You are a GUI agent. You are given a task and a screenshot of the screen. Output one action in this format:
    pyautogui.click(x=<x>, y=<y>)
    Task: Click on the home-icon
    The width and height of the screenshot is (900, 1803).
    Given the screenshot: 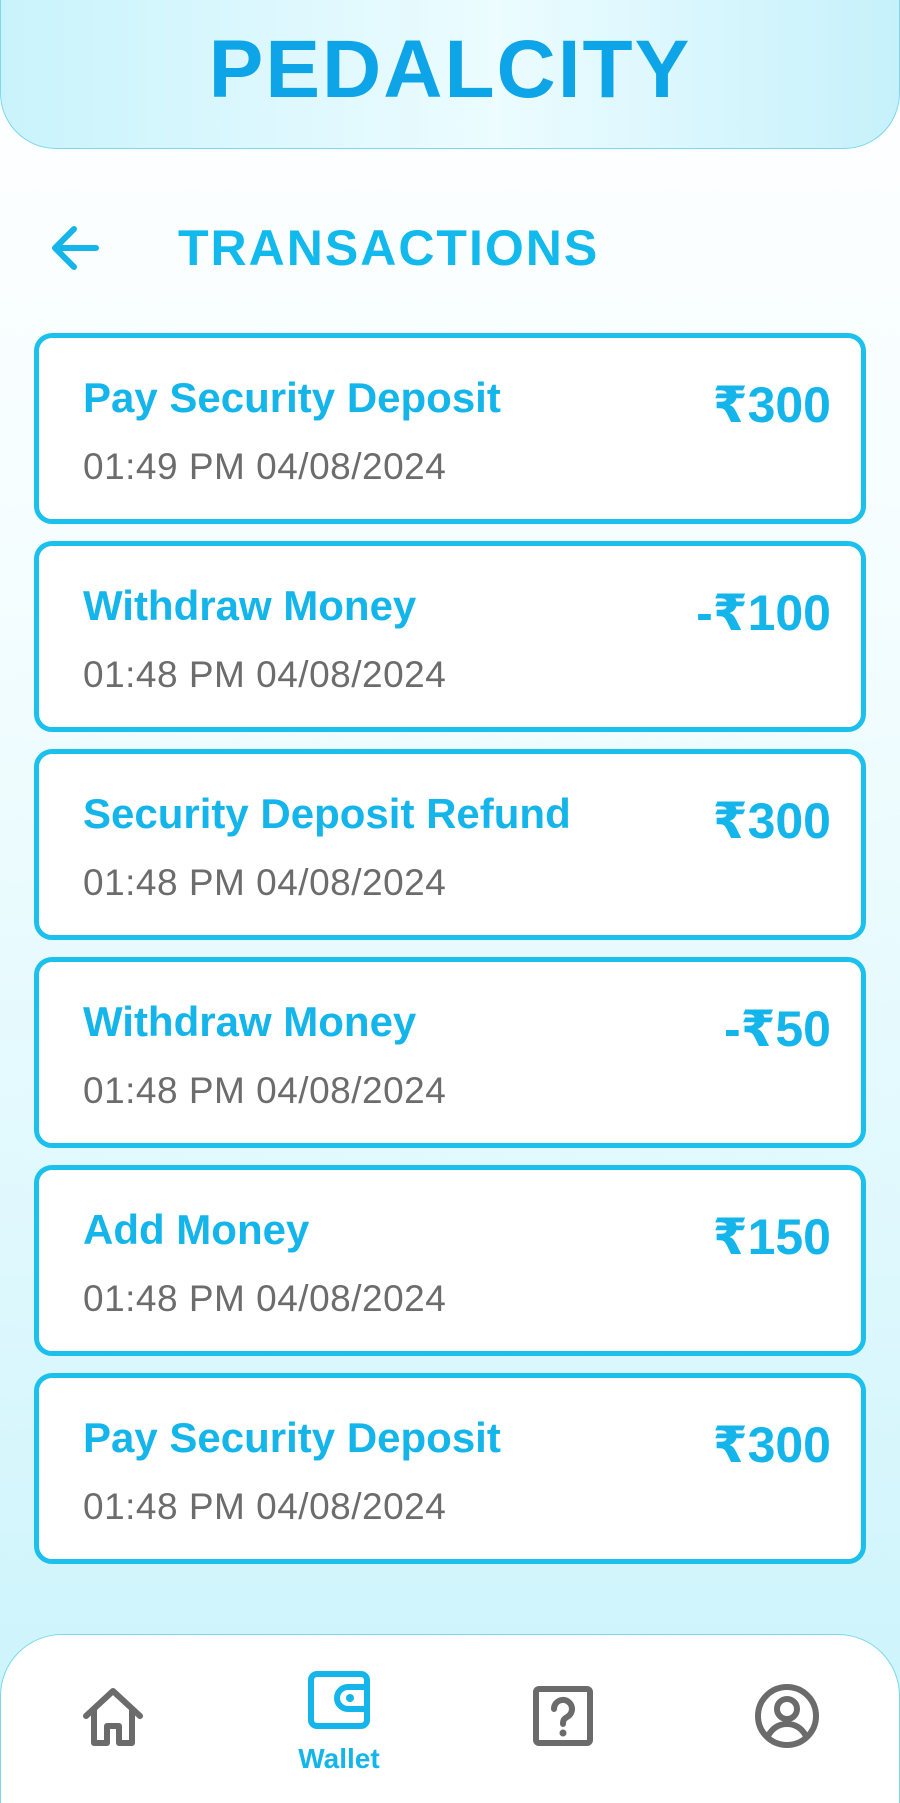 What is the action you would take?
    pyautogui.click(x=113, y=1717)
    